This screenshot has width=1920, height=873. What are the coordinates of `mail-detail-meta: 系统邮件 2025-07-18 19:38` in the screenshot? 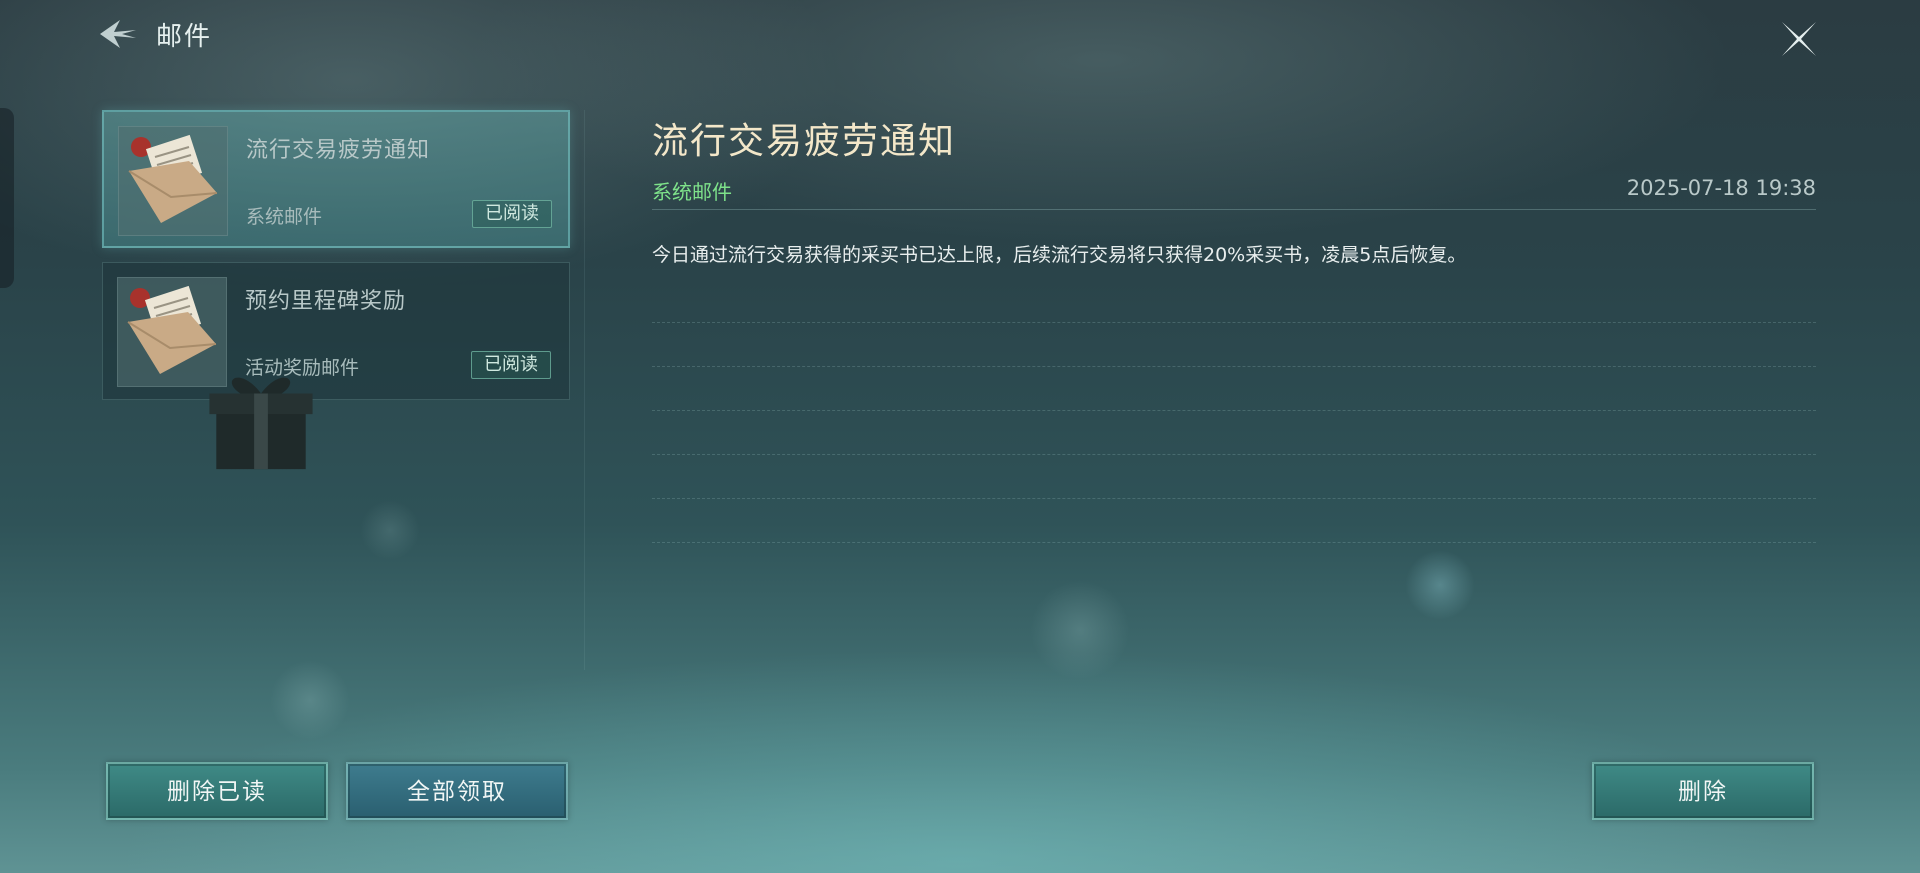 It's located at (1234, 193).